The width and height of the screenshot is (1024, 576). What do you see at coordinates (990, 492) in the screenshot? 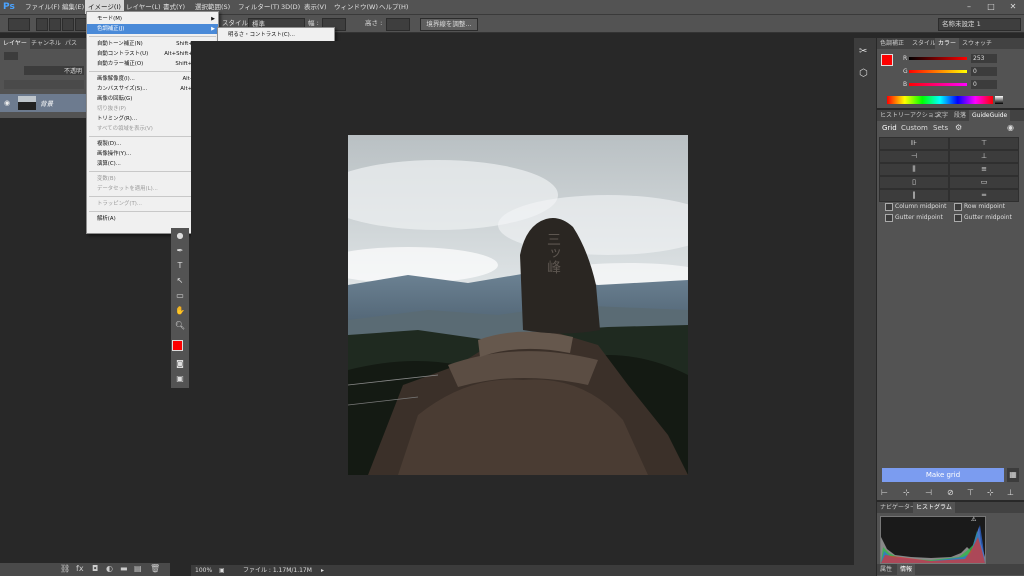
I see `guide-center-h-icon: ⊹` at bounding box center [990, 492].